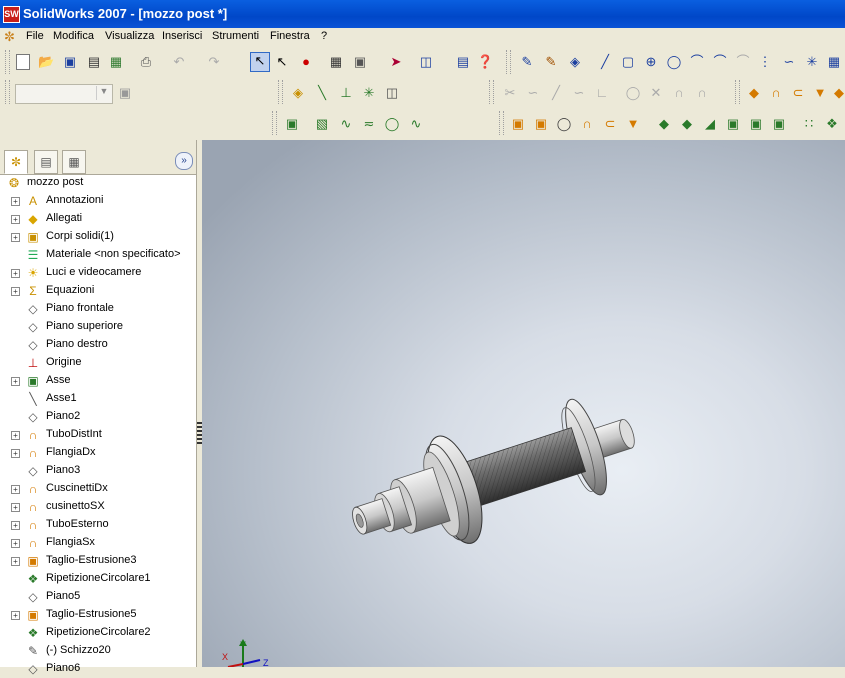 The width and height of the screenshot is (845, 678). Describe the element at coordinates (116, 62) in the screenshot. I see `make-assembly-icon: ▦` at that location.